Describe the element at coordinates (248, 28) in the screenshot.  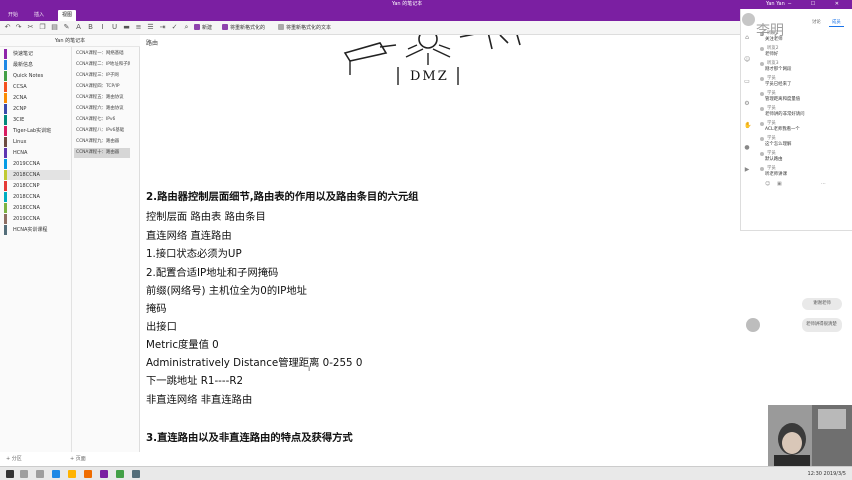
I see `reformat-button-label: 将重新格式化的` at that location.